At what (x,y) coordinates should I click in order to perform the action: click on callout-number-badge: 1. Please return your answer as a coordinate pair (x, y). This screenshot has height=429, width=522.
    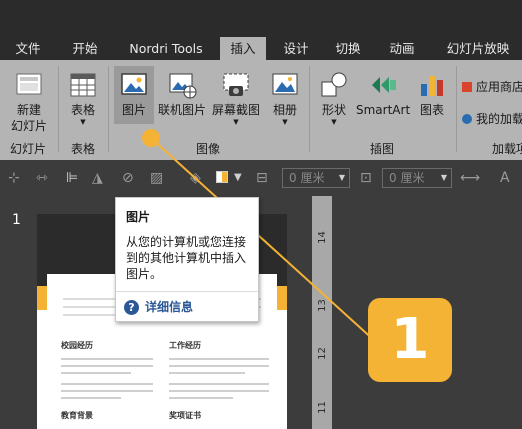
    Looking at the image, I should click on (410, 340).